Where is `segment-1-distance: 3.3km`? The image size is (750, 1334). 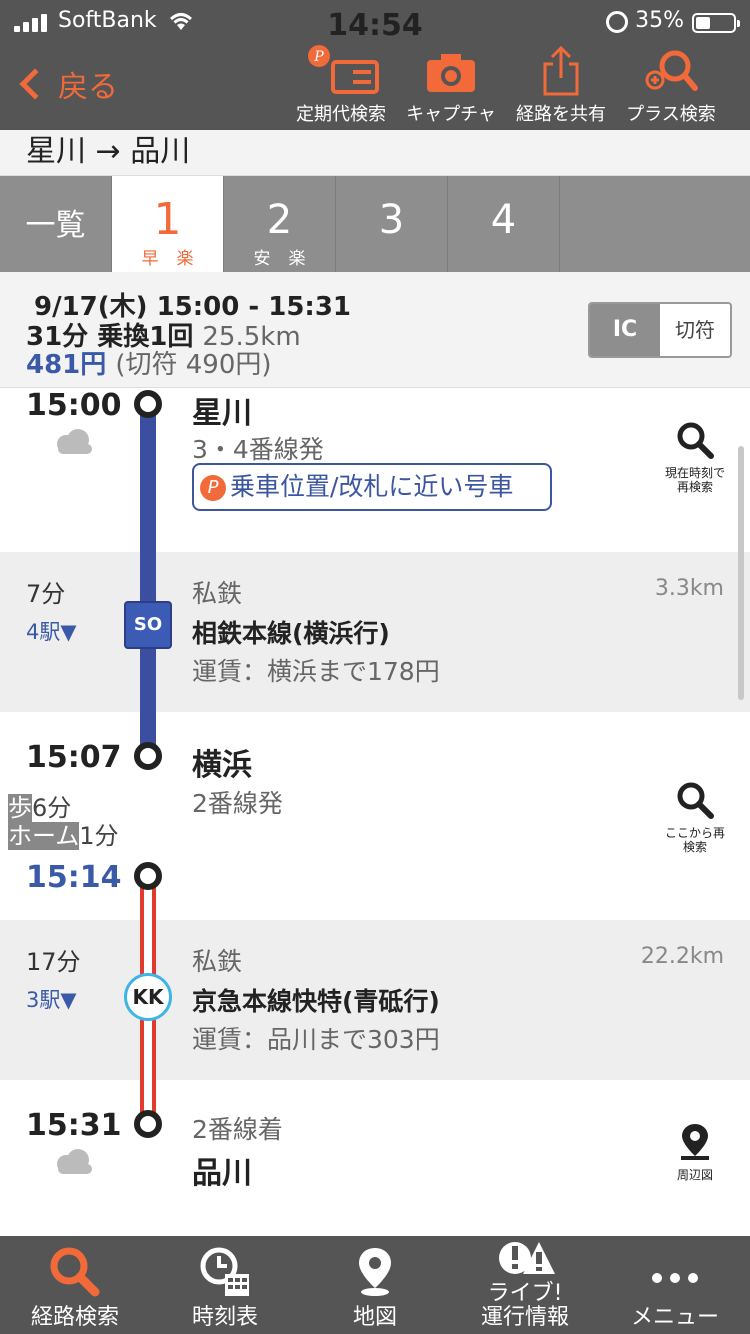 segment-1-distance: 3.3km is located at coordinates (689, 588).